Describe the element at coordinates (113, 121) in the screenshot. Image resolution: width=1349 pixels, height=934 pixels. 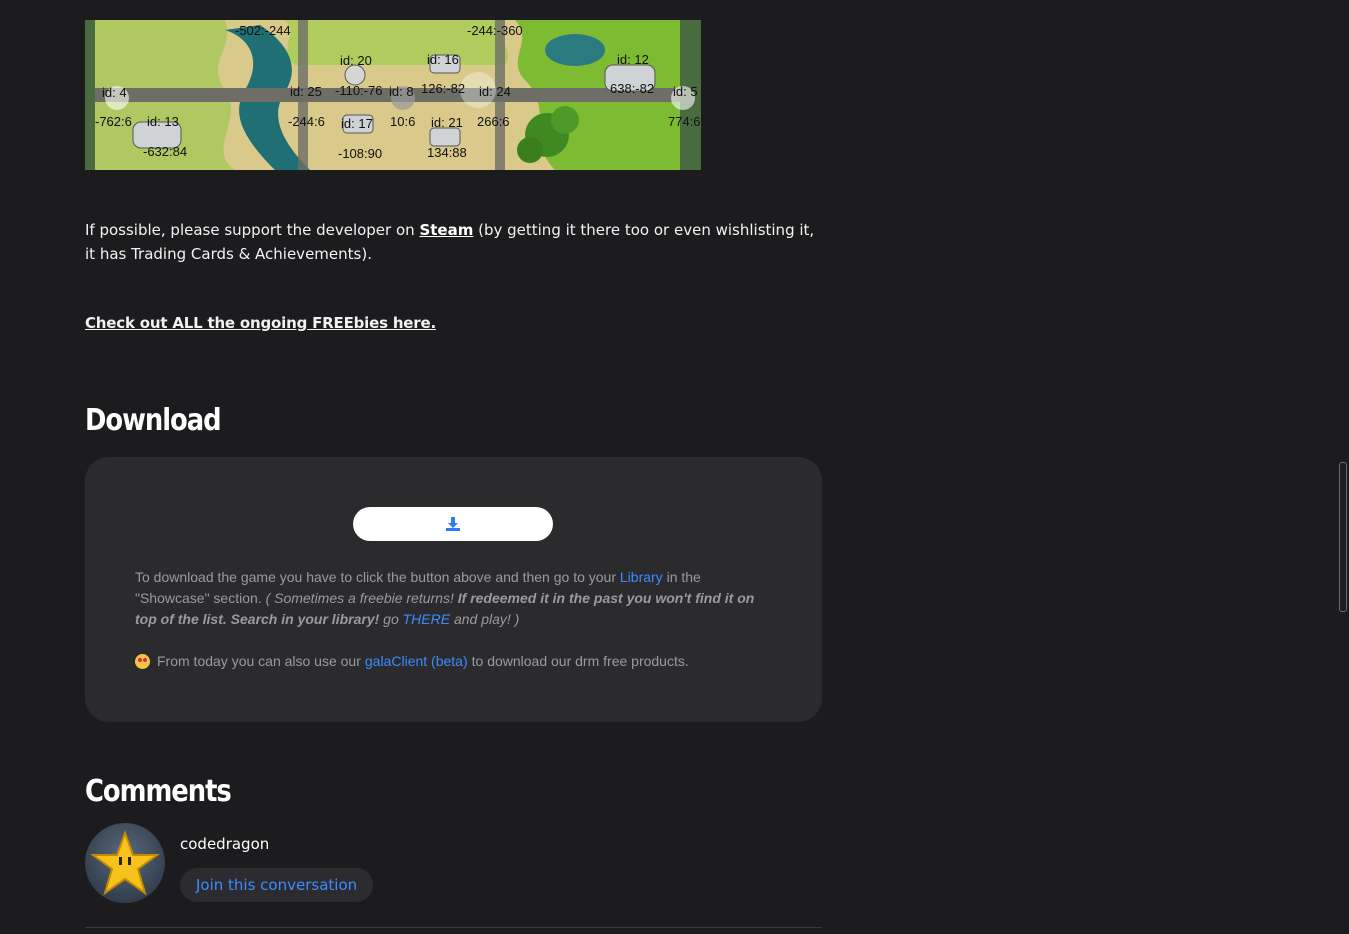
I see `map-label: -762:6` at that location.